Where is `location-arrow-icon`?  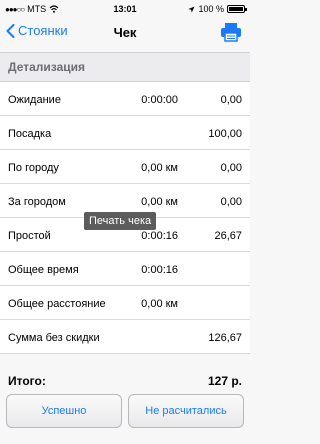
location-arrow-icon is located at coordinates (191, 9).